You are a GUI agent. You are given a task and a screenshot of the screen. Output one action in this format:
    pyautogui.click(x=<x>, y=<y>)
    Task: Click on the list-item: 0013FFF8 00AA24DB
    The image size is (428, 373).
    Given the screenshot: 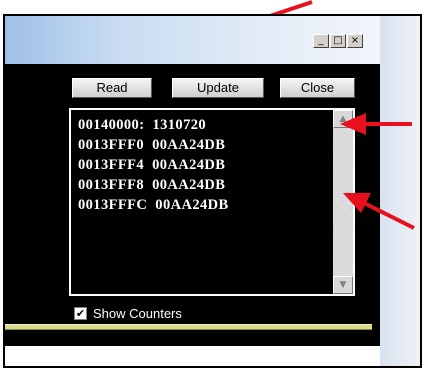 What is the action you would take?
    pyautogui.click(x=152, y=185)
    